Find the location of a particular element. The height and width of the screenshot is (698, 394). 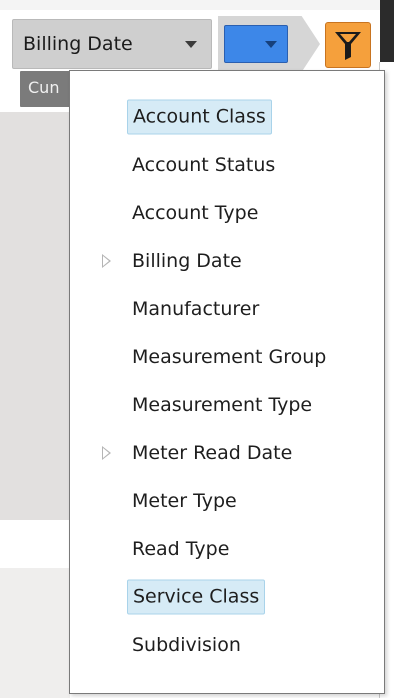

menu-item-label: Billing Date is located at coordinates (187, 261).